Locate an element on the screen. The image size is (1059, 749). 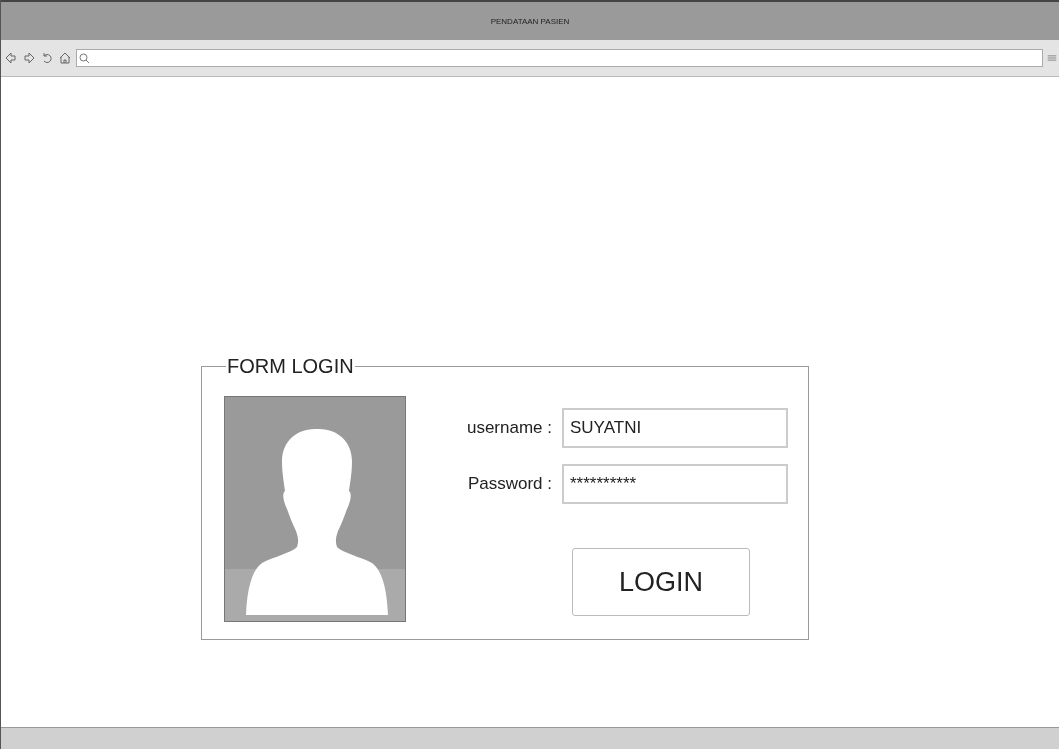
avatar-silhouette-icon is located at coordinates (315, 509).